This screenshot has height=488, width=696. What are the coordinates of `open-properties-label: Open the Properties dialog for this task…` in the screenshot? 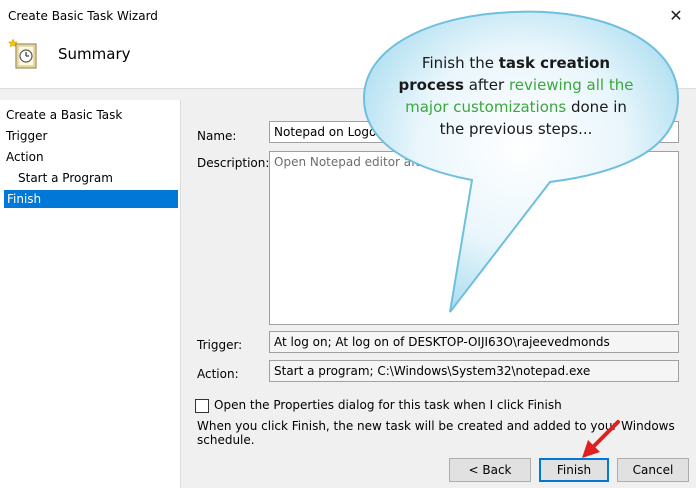 It's located at (388, 405).